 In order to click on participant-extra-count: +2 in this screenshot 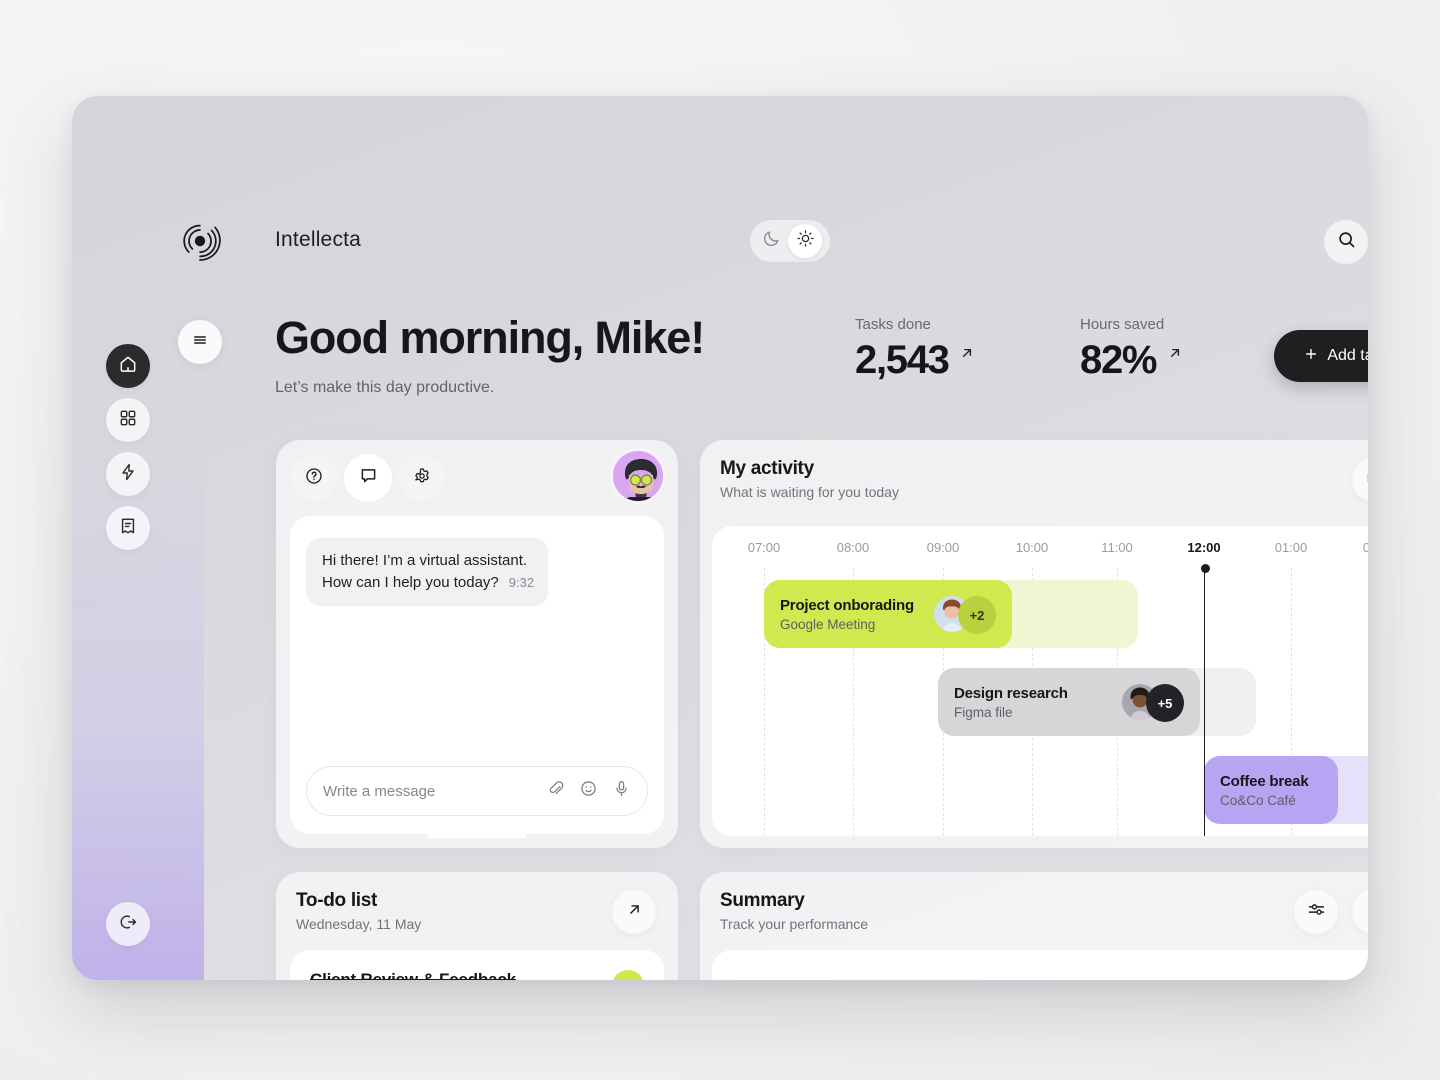, I will do `click(977, 615)`.